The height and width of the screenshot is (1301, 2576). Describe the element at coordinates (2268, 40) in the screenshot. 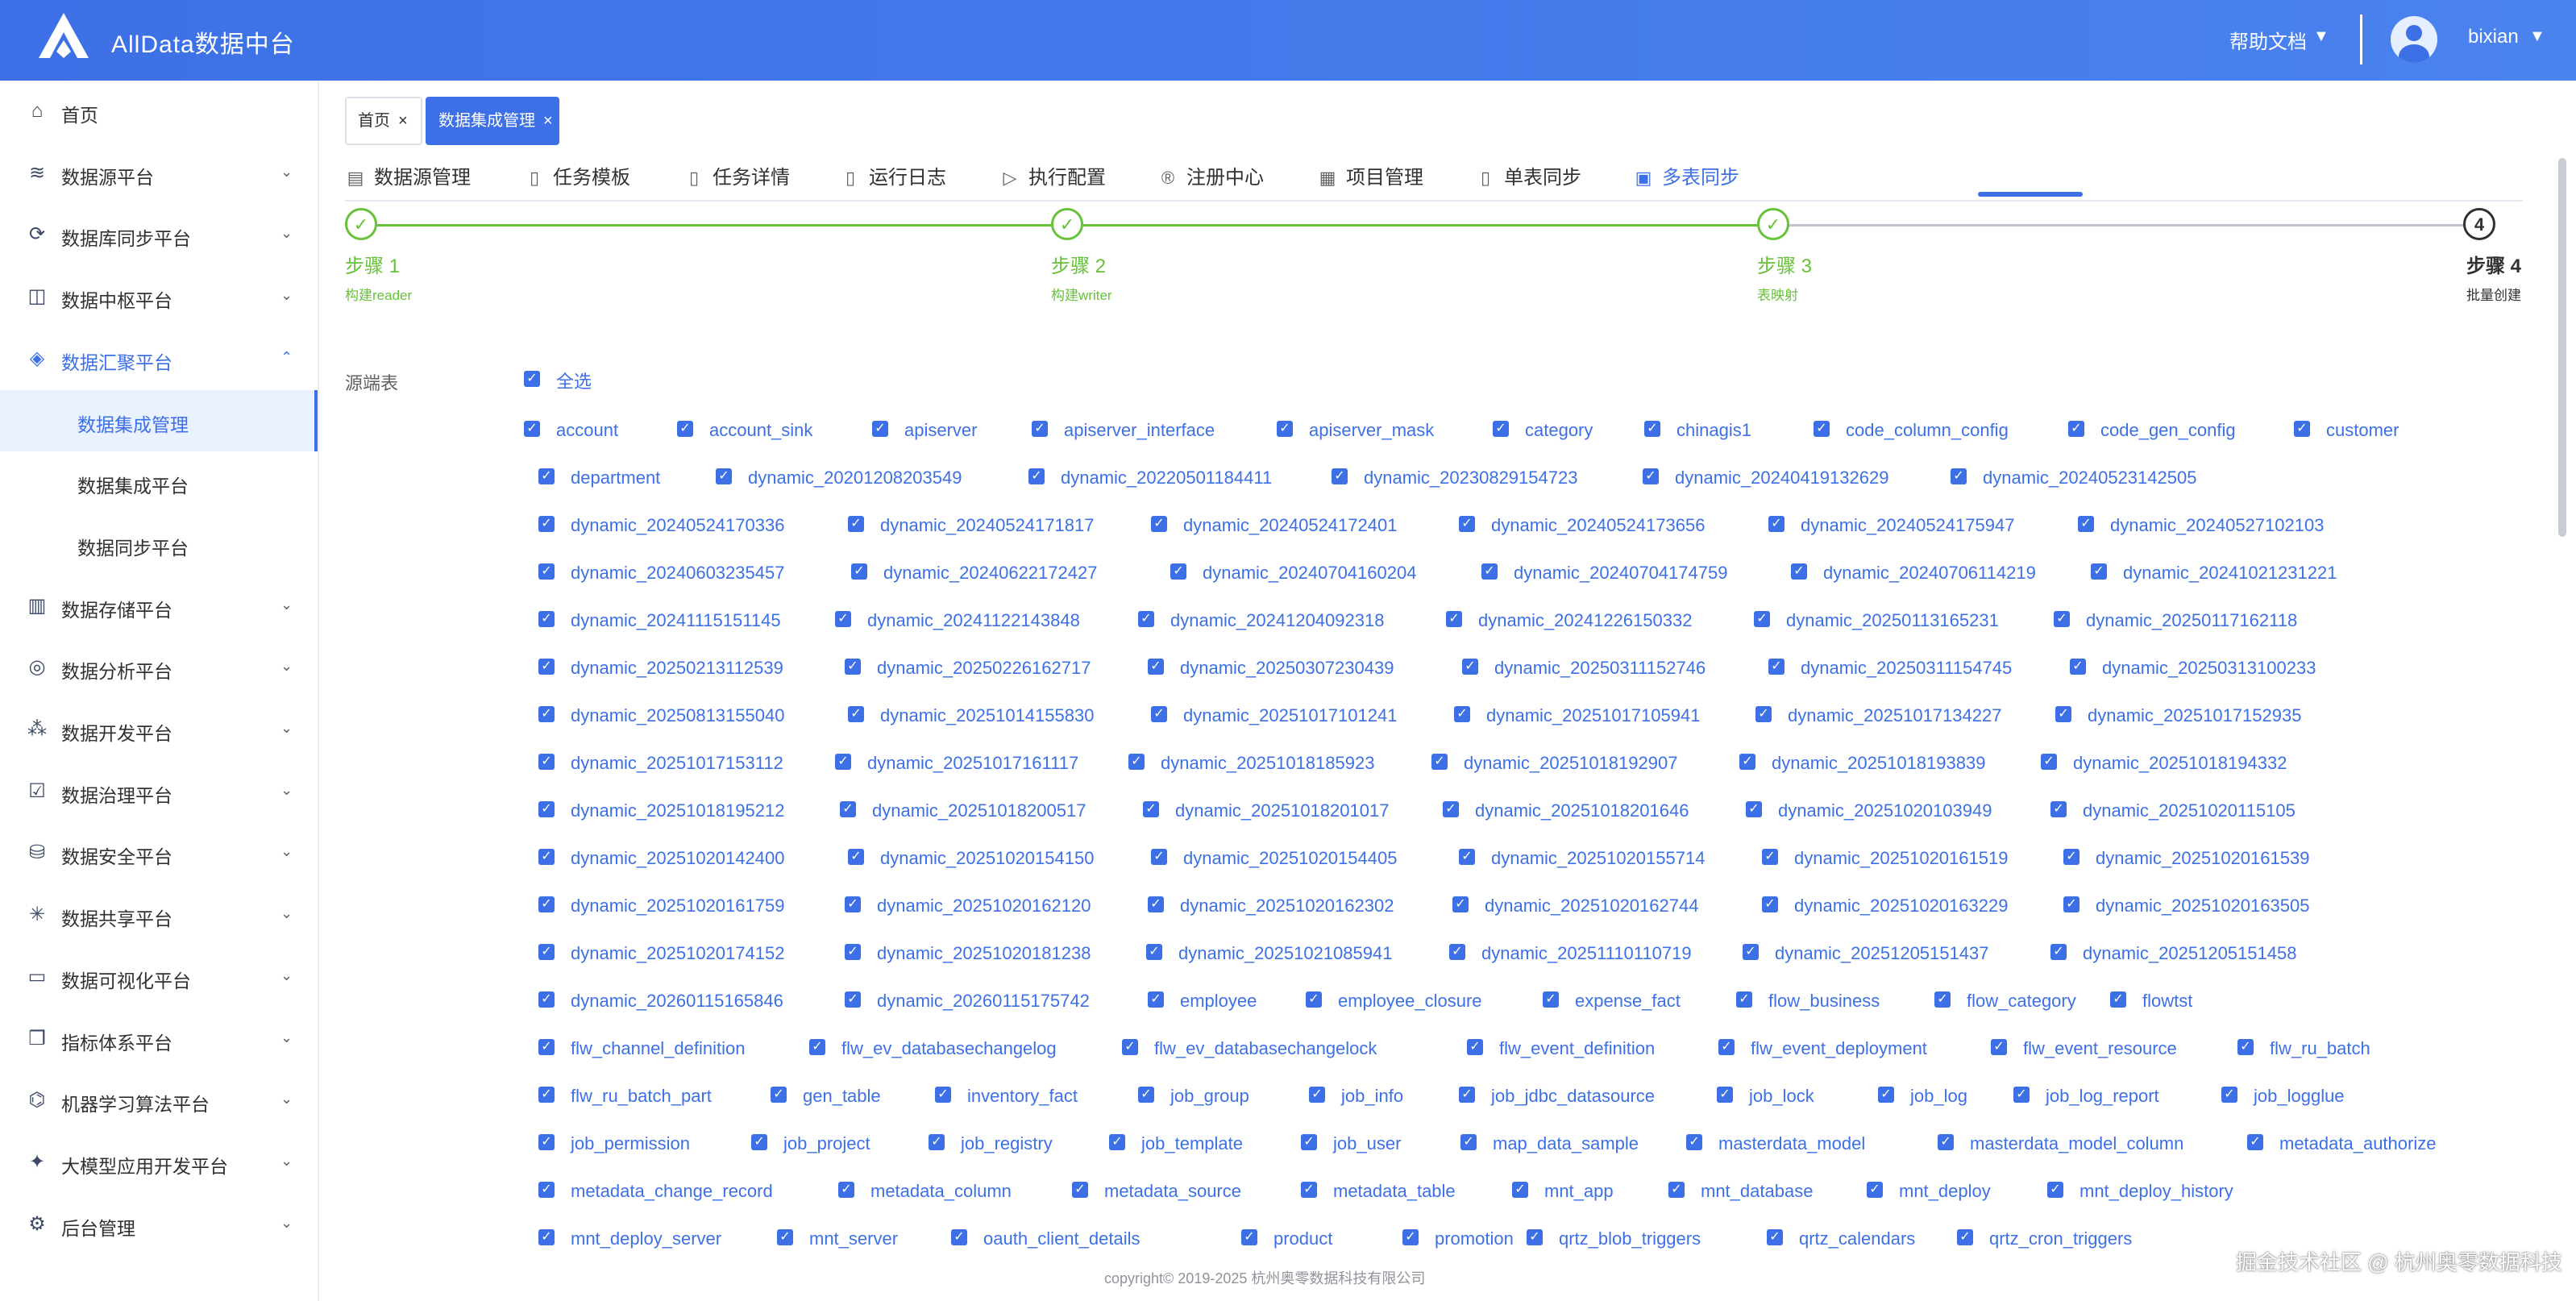

I see `help-docs-link: 帮助文档` at that location.